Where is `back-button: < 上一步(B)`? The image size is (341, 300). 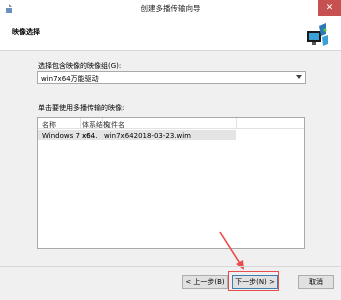
back-button: < 上一步(B) is located at coordinates (205, 282).